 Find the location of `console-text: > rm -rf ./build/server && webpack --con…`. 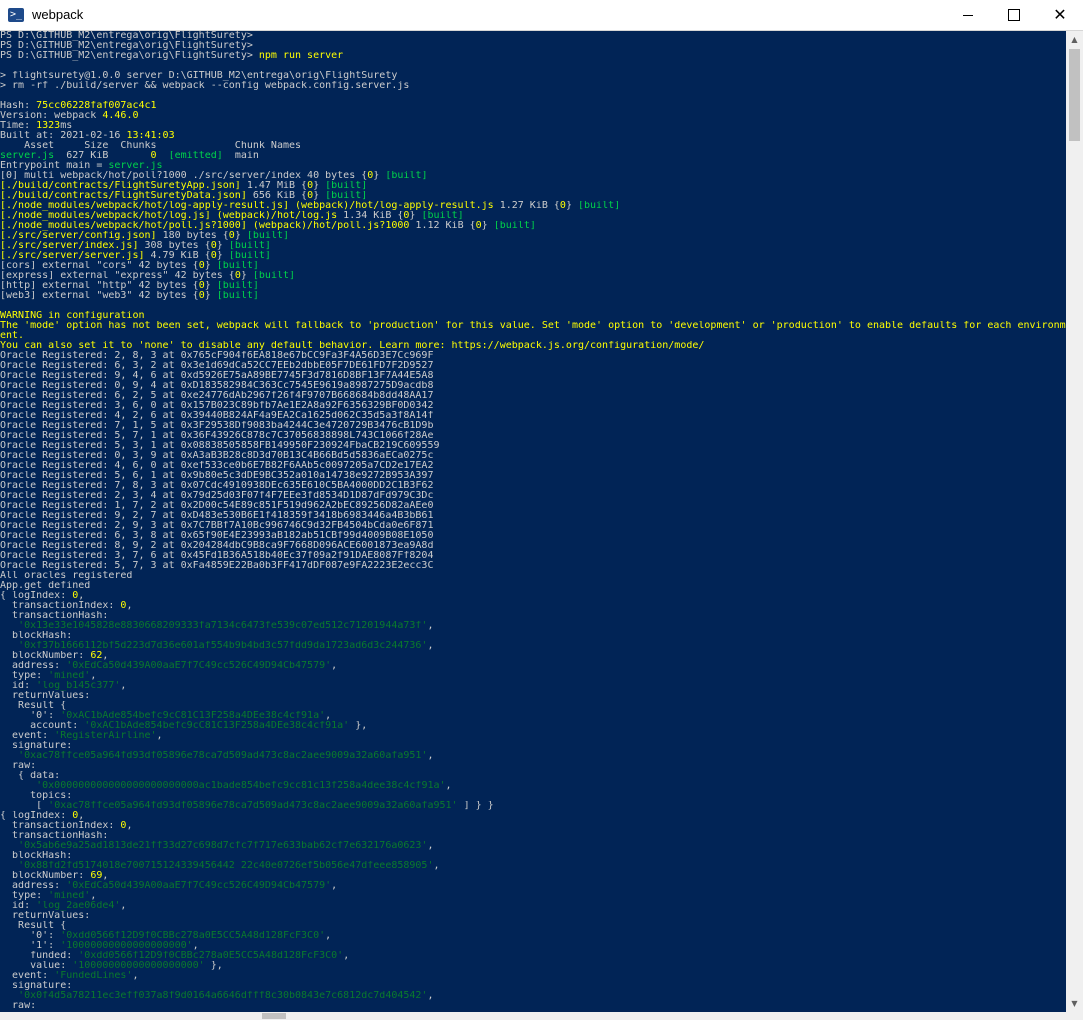

console-text: > rm -rf ./build/server && webpack --con… is located at coordinates (205, 86).